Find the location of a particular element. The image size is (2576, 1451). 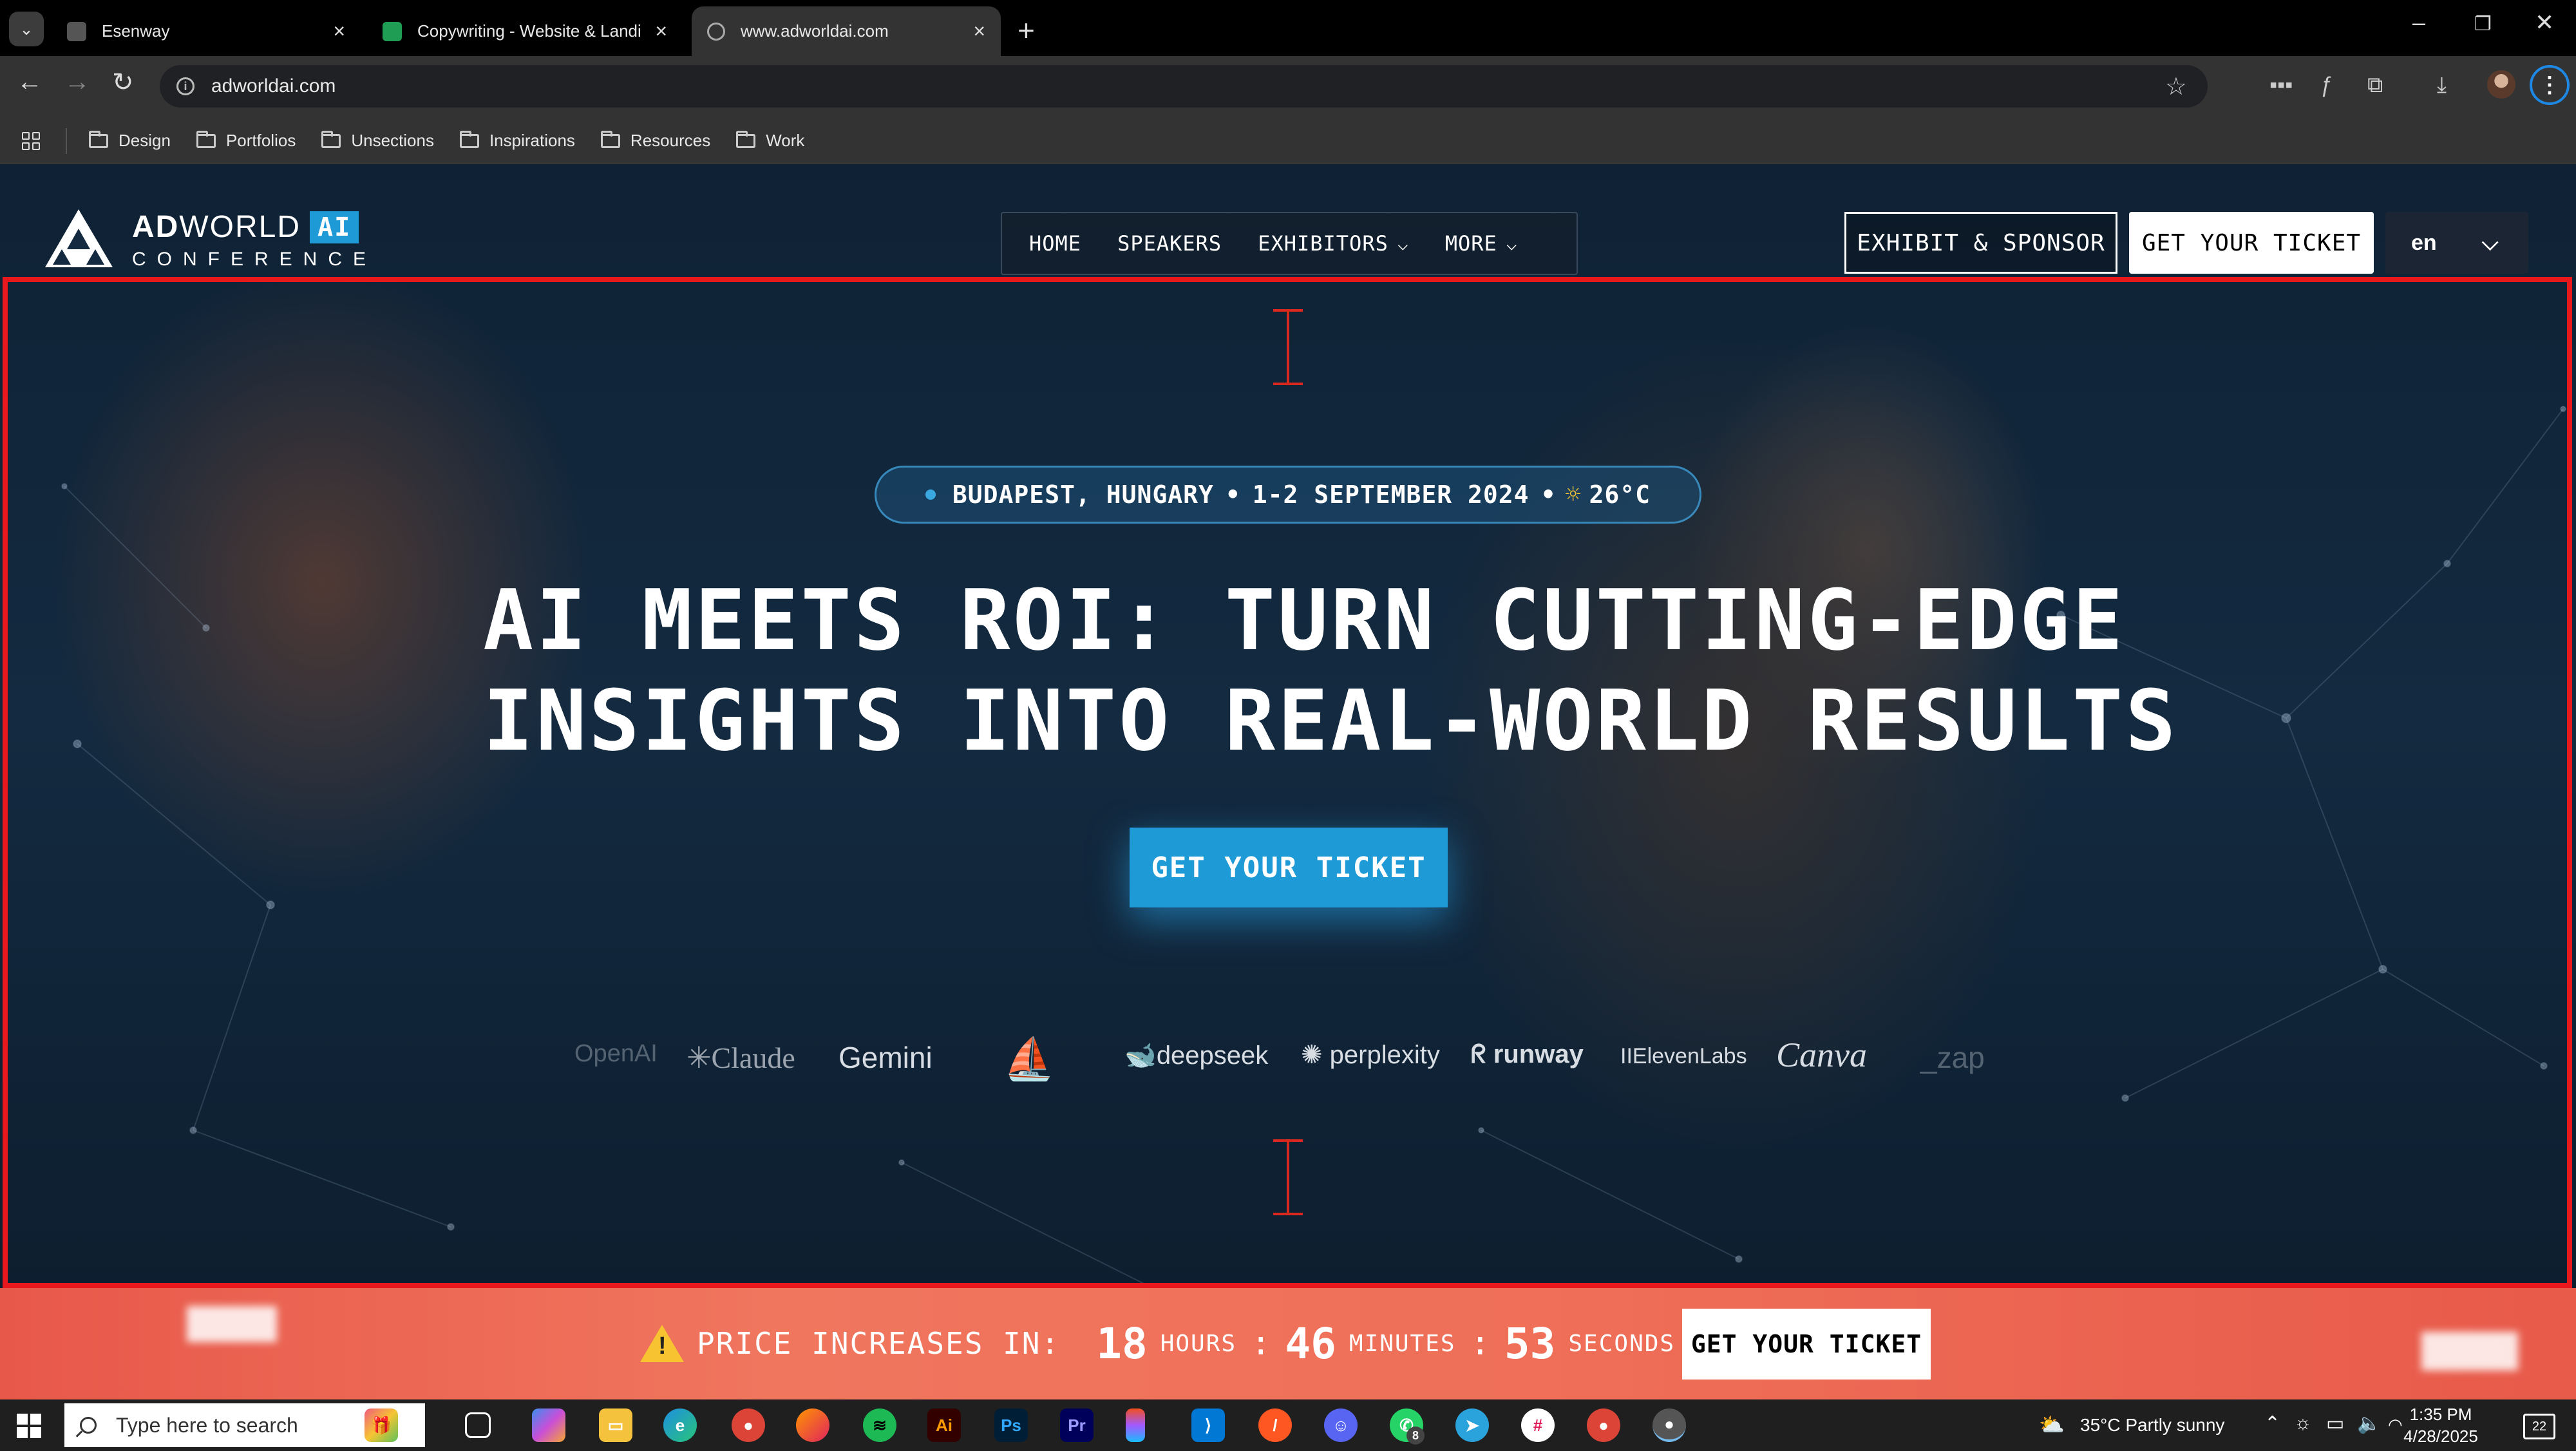

hours-unit: HOURS is located at coordinates (1198, 1343).